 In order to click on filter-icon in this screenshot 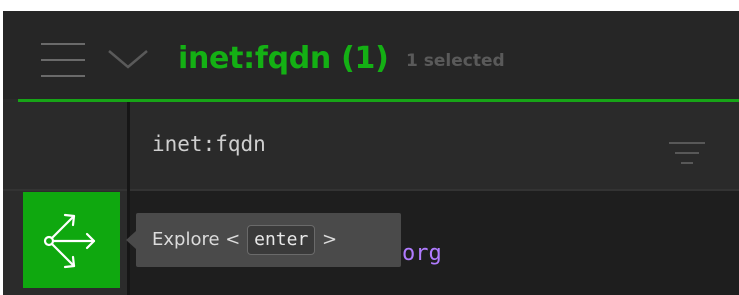, I will do `click(687, 153)`.